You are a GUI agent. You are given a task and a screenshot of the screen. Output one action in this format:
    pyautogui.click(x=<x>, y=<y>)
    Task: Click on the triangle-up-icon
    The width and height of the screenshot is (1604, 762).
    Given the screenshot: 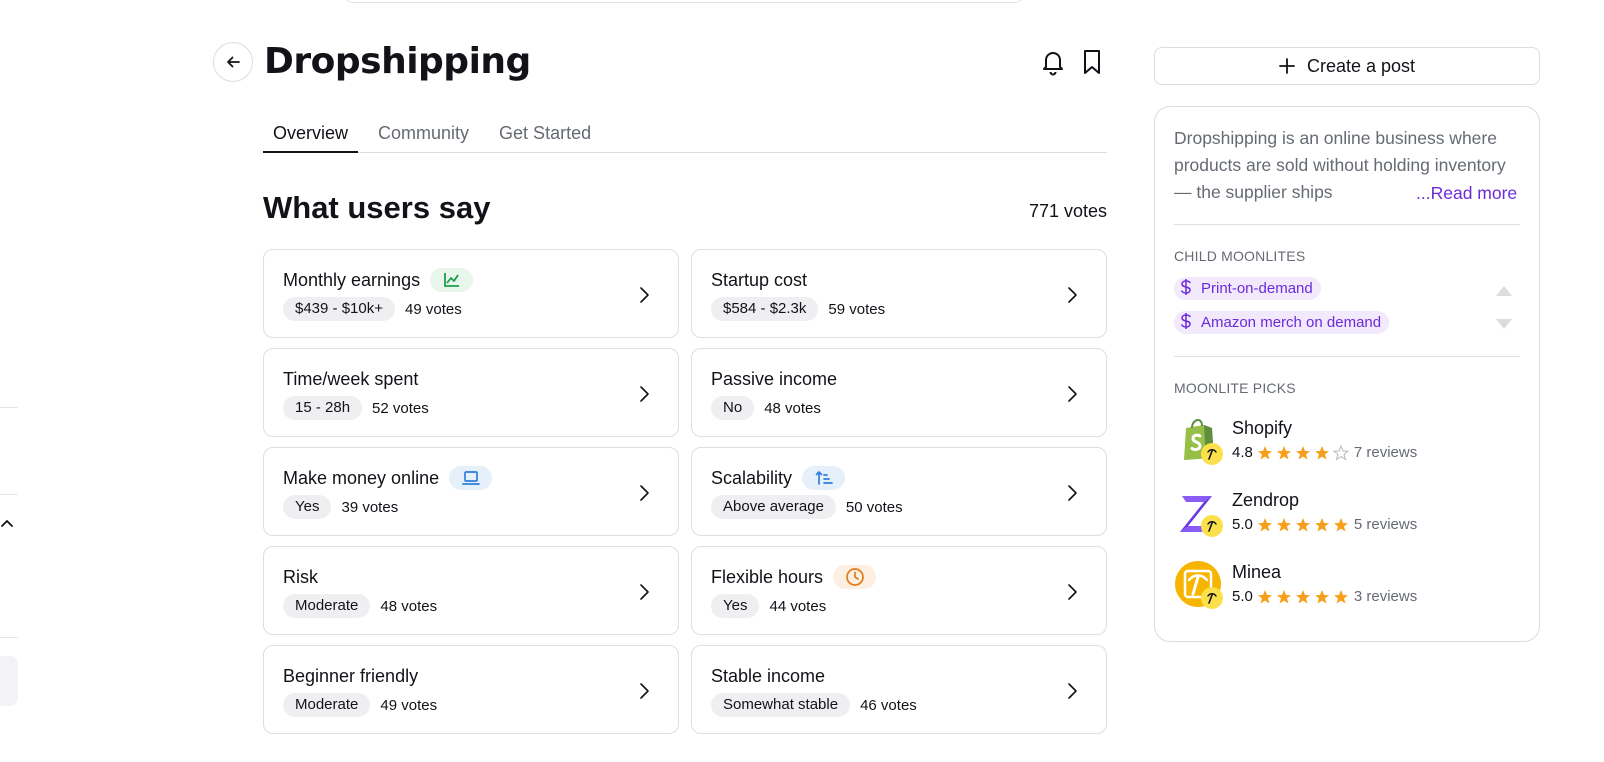 What is the action you would take?
    pyautogui.click(x=1504, y=291)
    